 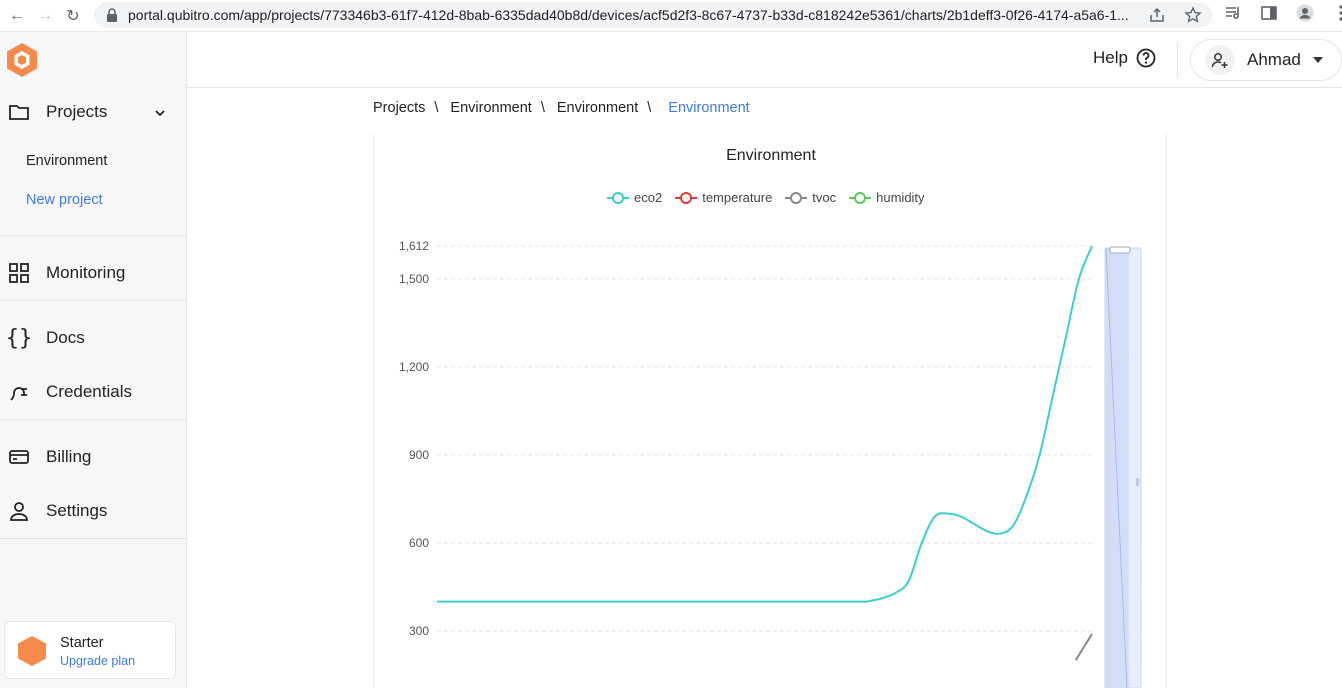 What do you see at coordinates (160, 113) in the screenshot?
I see `chevron-down-icon` at bounding box center [160, 113].